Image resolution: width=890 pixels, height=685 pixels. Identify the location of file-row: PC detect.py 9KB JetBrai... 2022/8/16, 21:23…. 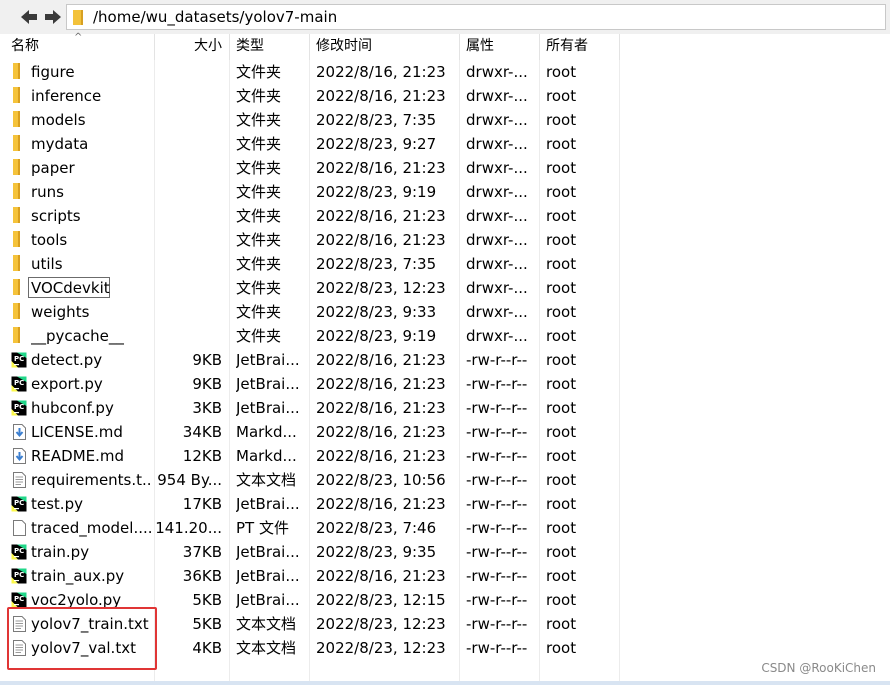
(445, 360).